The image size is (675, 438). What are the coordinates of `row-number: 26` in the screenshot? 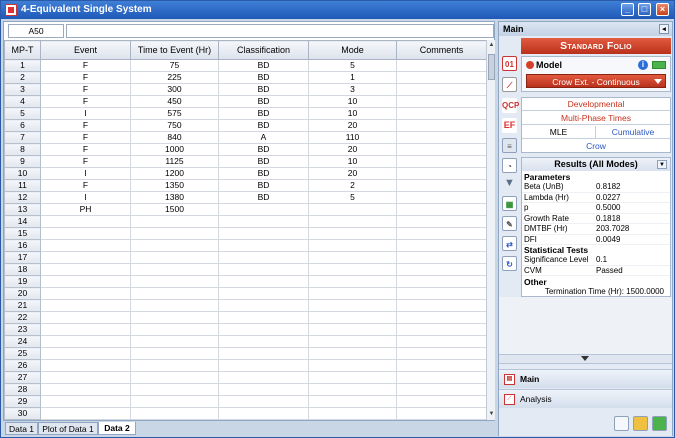 It's located at (22, 365).